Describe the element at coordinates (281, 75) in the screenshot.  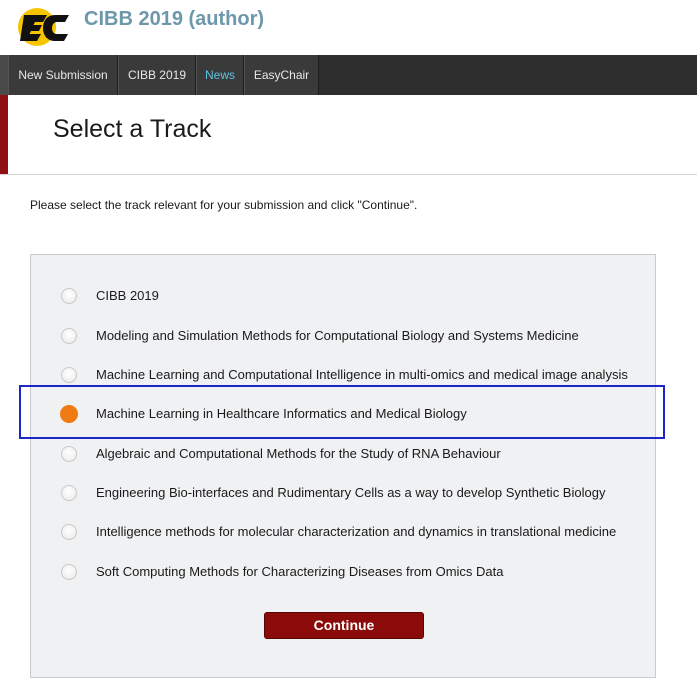
I see `nav-item-easychair: EasyChair` at that location.